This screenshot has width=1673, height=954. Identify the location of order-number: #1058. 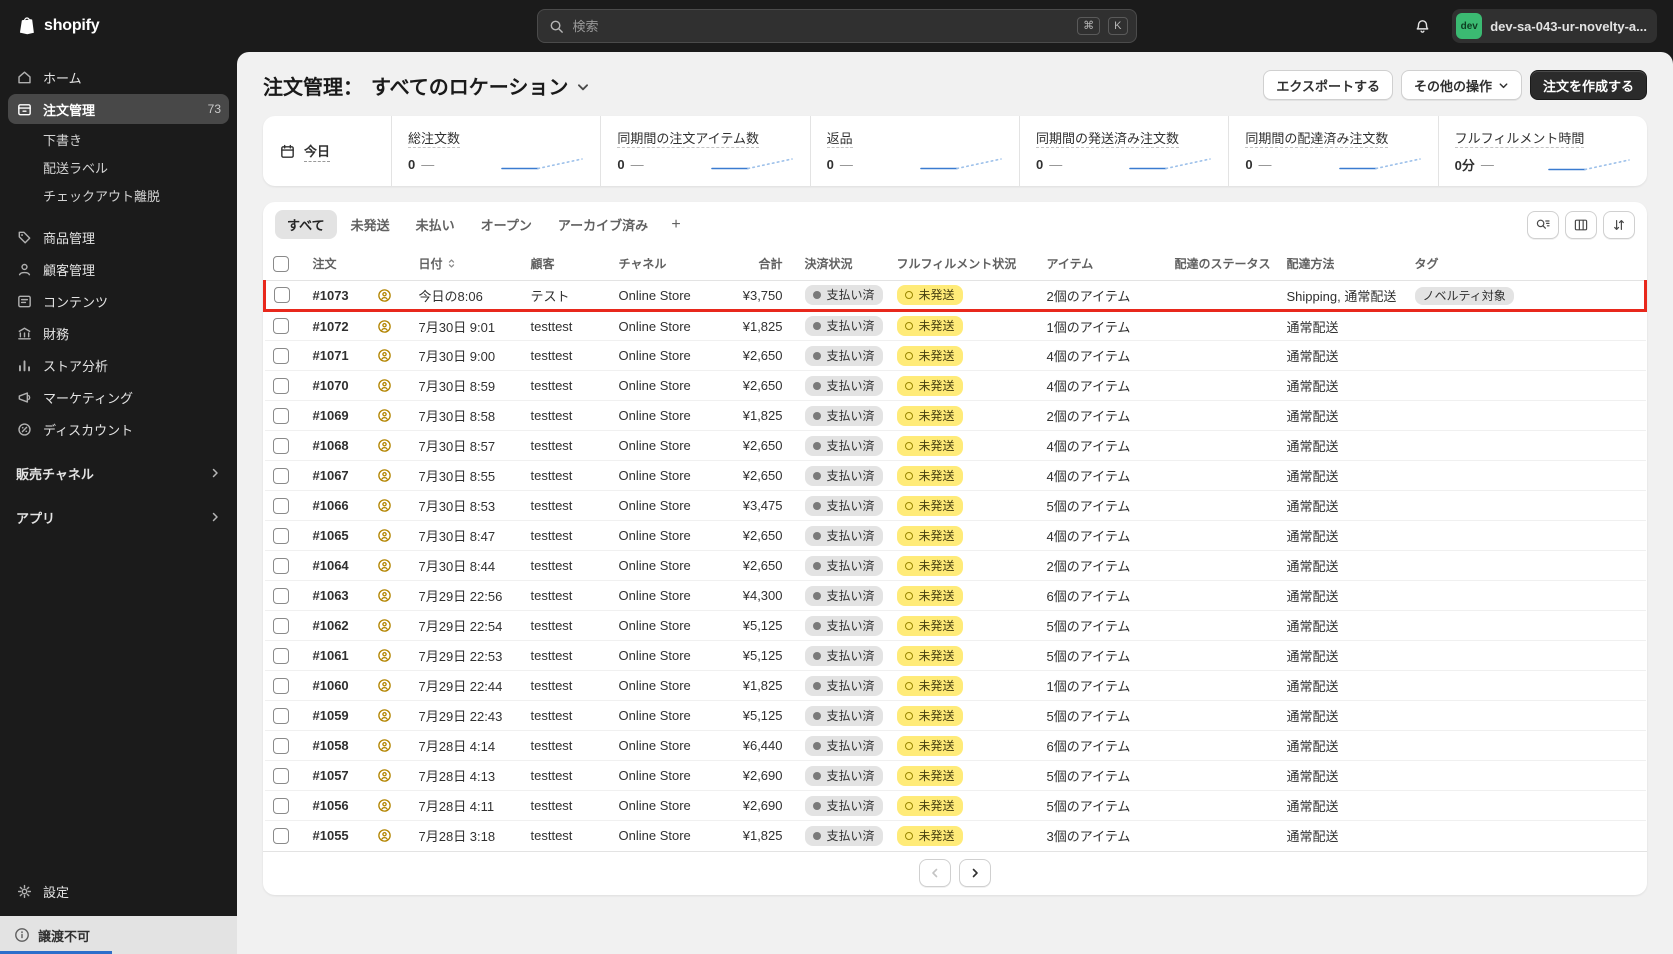
(331, 745).